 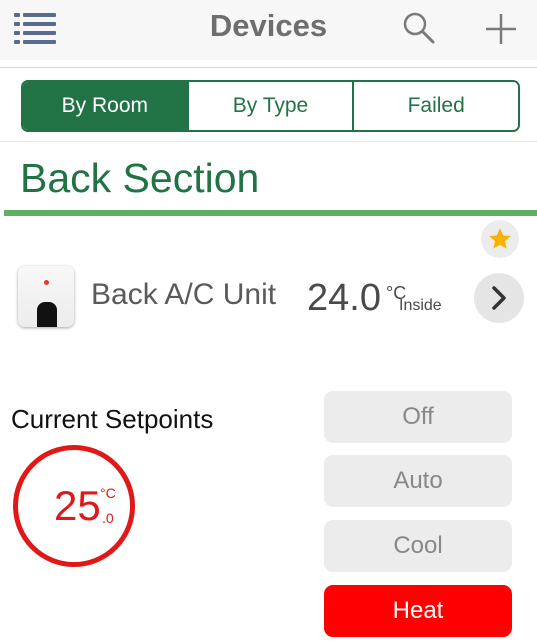 What do you see at coordinates (501, 29) in the screenshot?
I see `plus-icon` at bounding box center [501, 29].